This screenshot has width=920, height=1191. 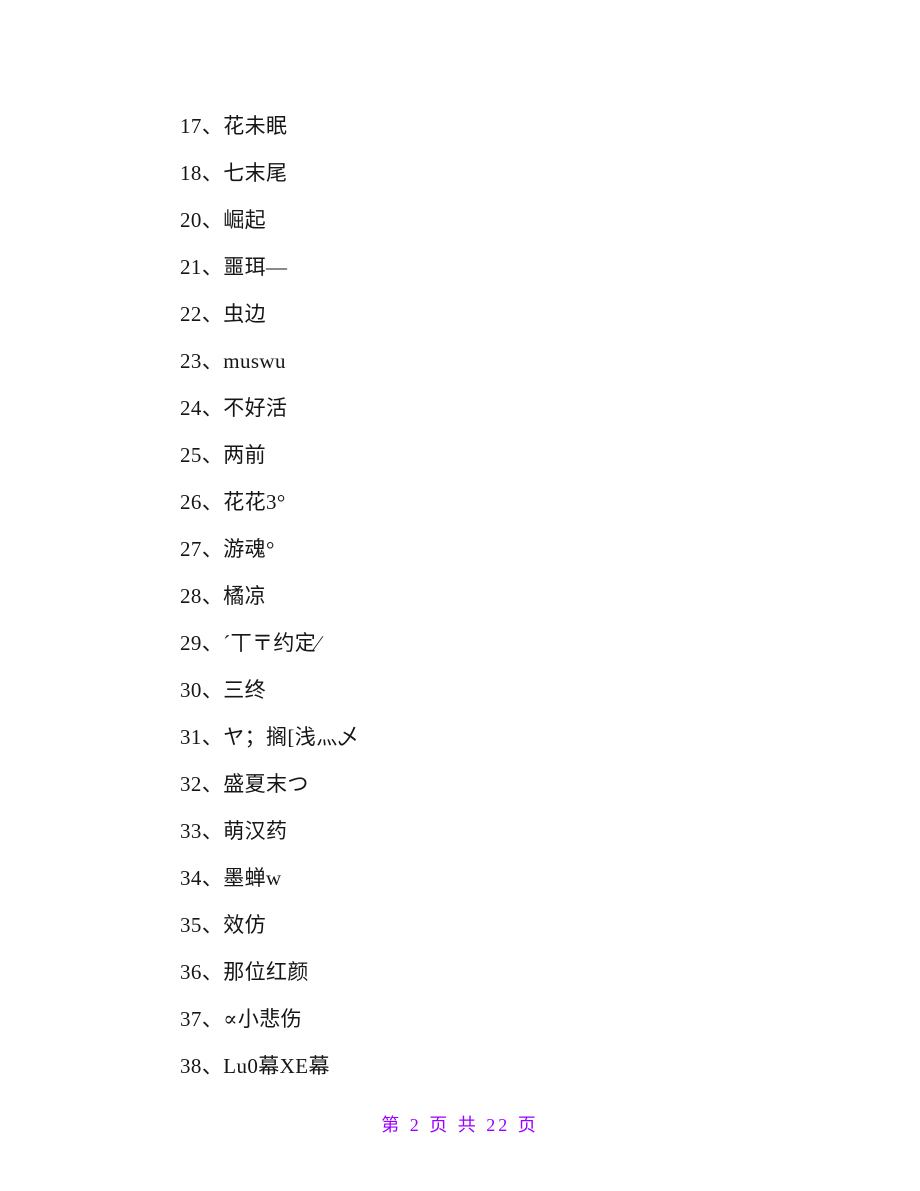 I want to click on list-item: 23、muswu, so click(x=520, y=361).